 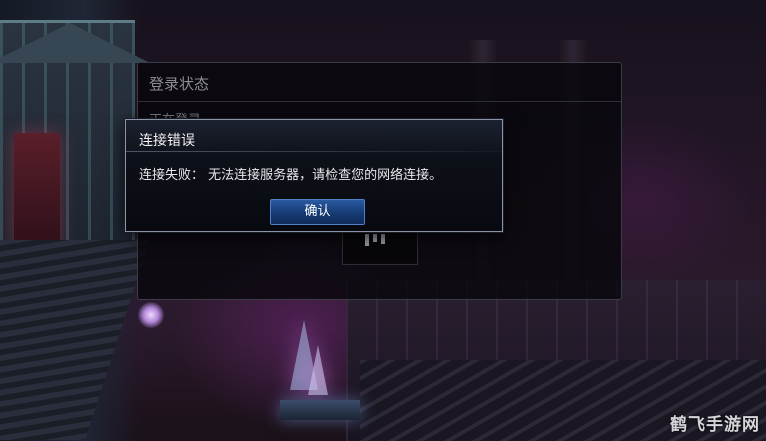 What do you see at coordinates (167, 141) in the screenshot?
I see `dialog-title: 连接错误` at bounding box center [167, 141].